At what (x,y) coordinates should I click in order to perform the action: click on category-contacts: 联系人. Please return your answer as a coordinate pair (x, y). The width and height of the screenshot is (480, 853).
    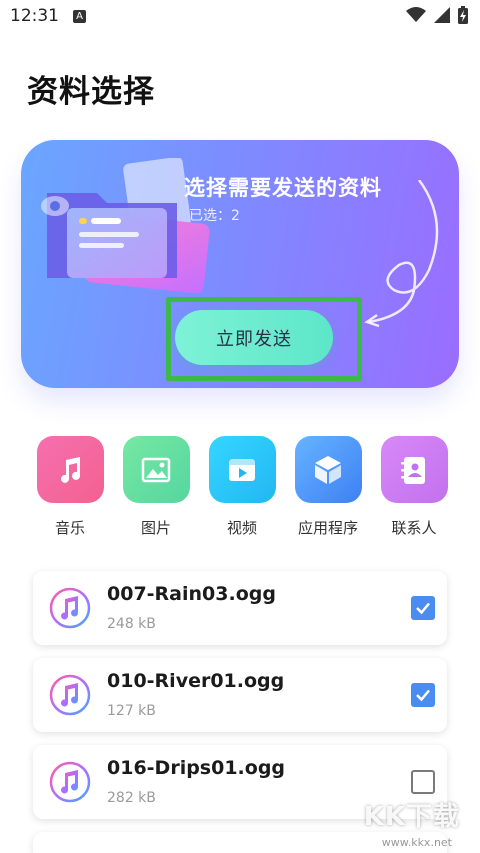
    Looking at the image, I should click on (414, 487).